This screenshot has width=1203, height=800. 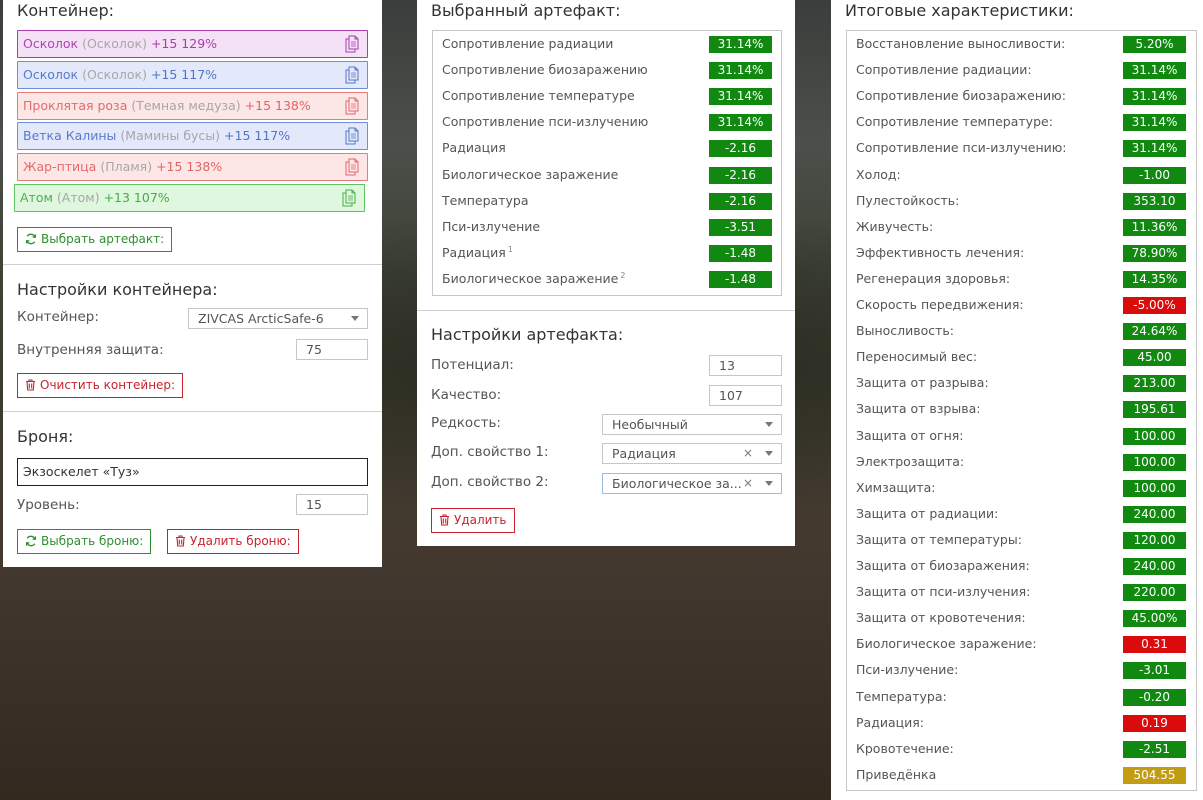 I want to click on stat-name-text: Защита от радиации:, so click(x=927, y=513).